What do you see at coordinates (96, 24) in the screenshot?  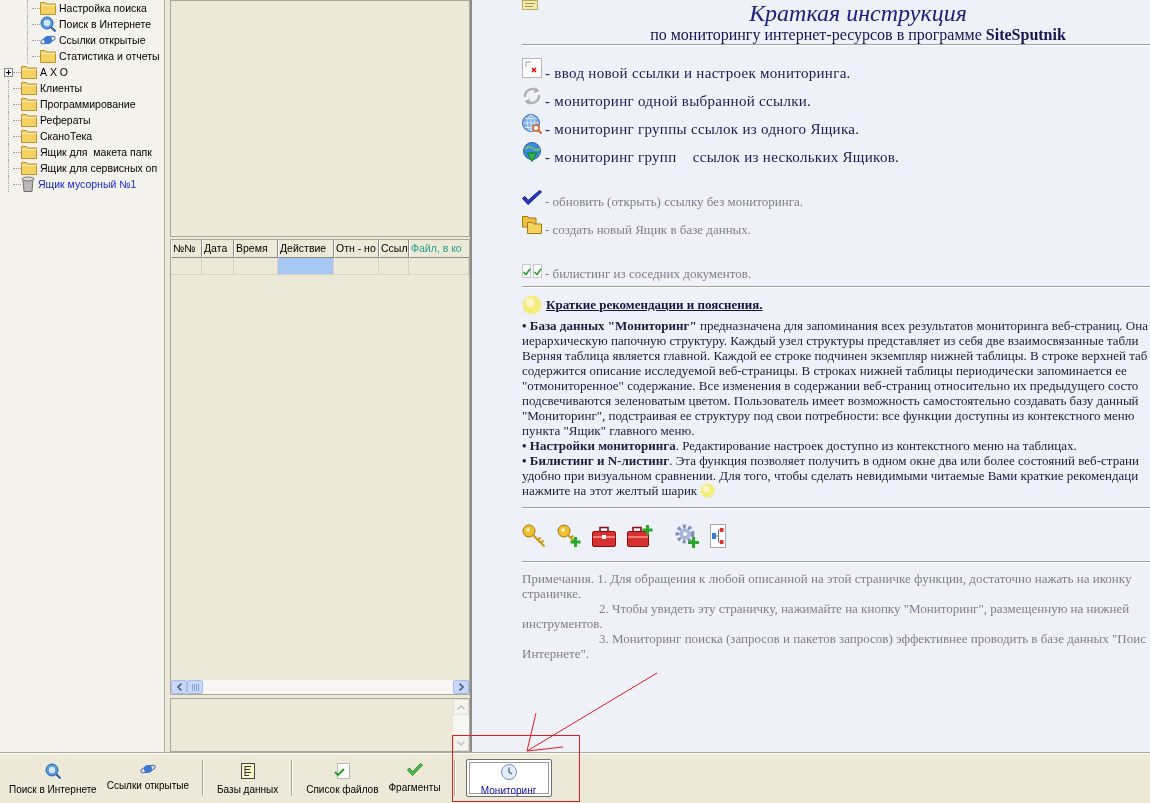 I see `tree-item: Поиск в Интернете` at bounding box center [96, 24].